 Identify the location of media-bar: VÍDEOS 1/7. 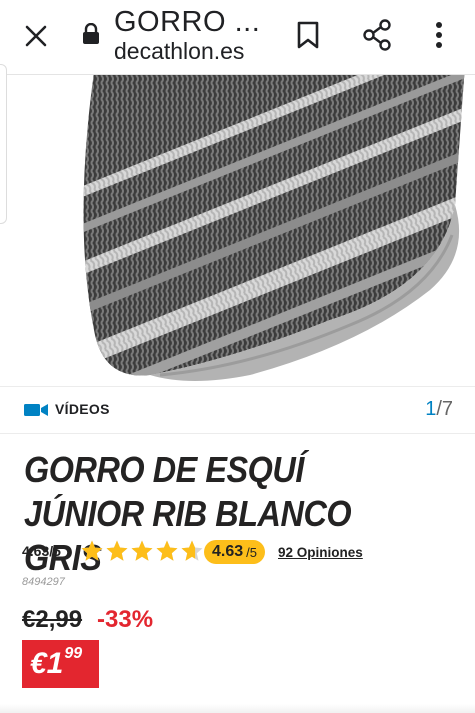
(237, 410).